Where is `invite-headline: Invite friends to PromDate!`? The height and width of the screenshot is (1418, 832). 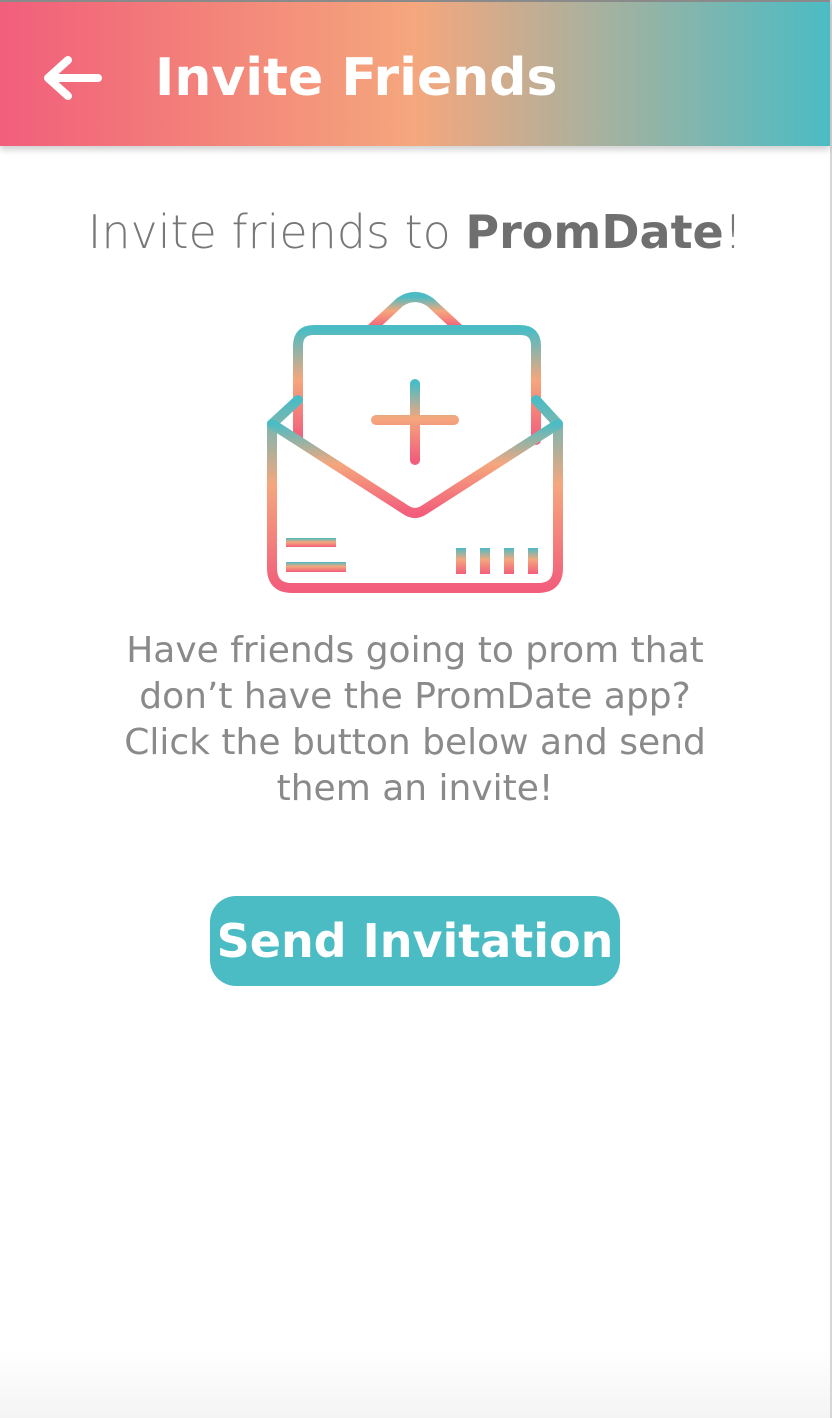 invite-headline: Invite friends to PromDate! is located at coordinates (415, 232).